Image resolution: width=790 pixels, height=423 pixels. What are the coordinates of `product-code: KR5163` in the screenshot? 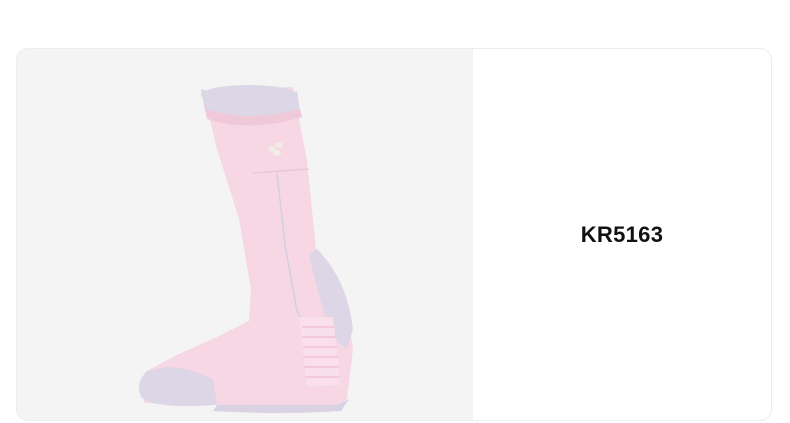 It's located at (622, 234).